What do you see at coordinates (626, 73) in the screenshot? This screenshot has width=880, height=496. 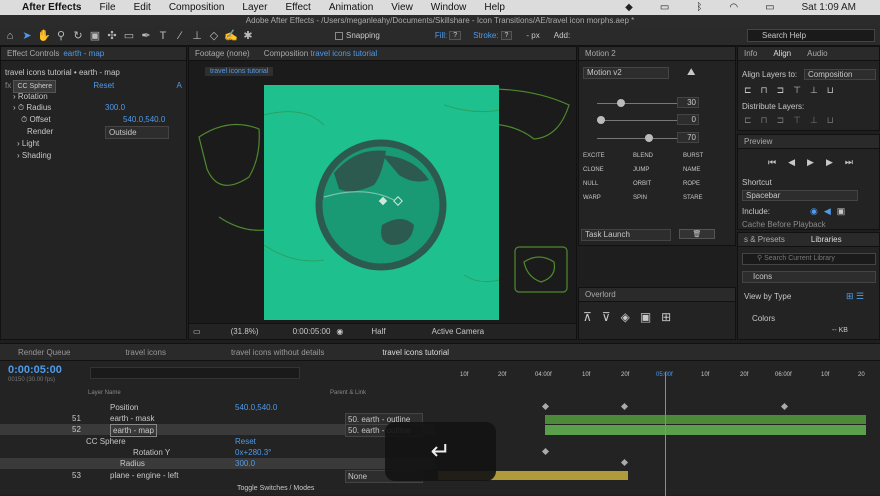 I see `motion-version-dropdown: Motion v2` at bounding box center [626, 73].